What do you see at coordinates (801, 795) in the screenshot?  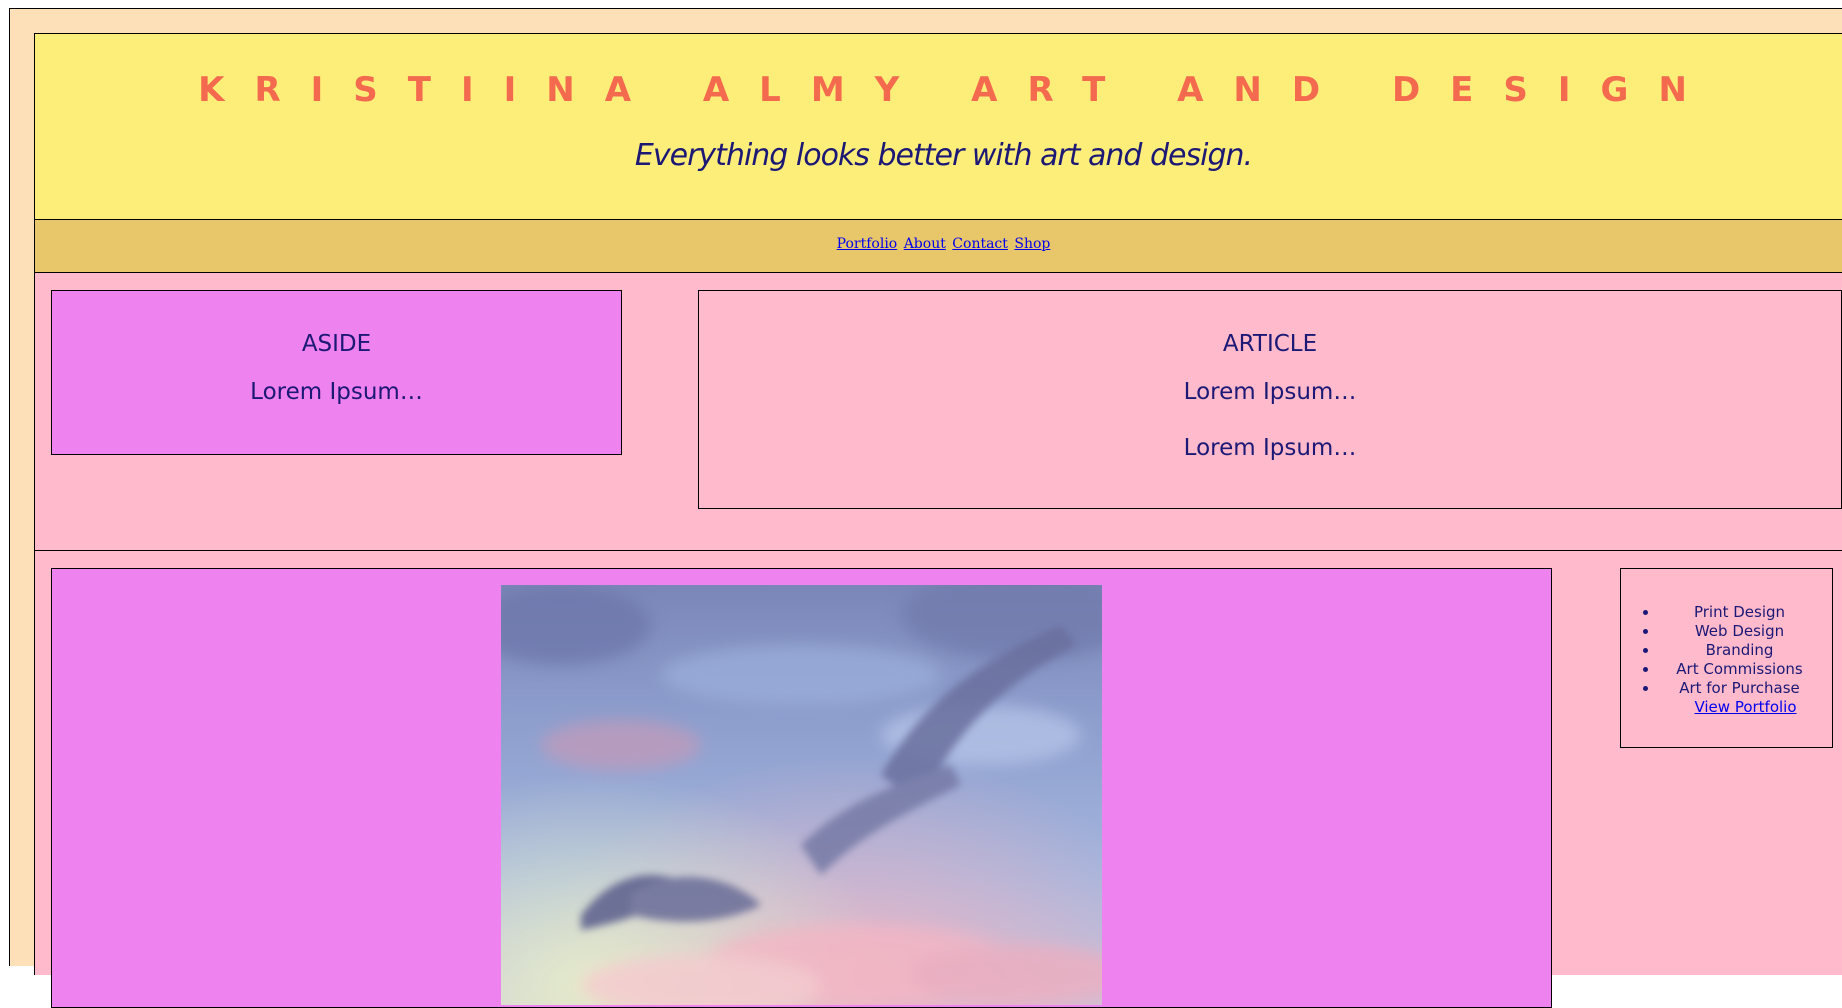 I see `sky-painting-image` at bounding box center [801, 795].